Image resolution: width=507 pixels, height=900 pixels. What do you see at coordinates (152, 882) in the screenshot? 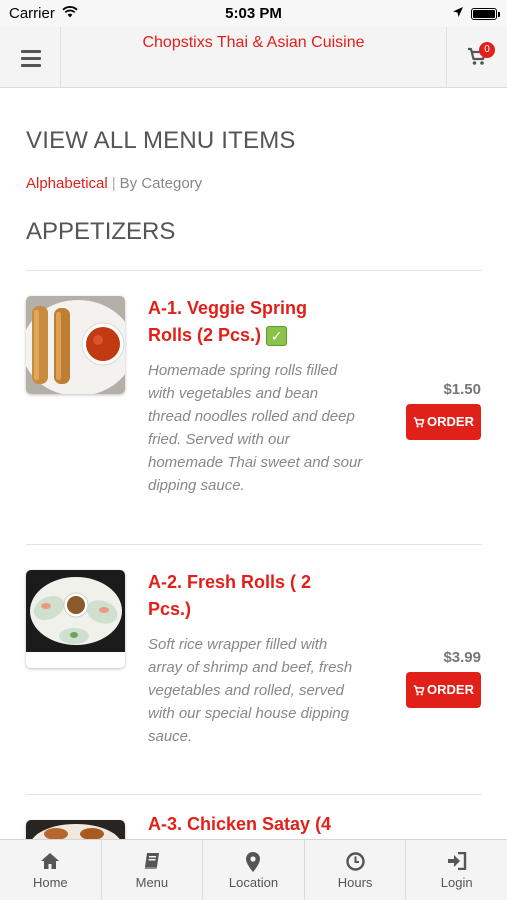
I see `tab-label: Menu` at bounding box center [152, 882].